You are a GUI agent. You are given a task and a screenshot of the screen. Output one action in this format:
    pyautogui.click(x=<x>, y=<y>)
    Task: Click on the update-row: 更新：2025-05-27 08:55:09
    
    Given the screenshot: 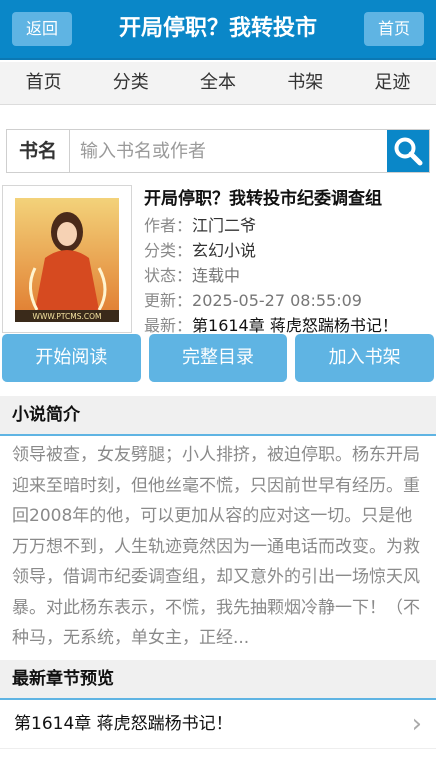 What is the action you would take?
    pyautogui.click(x=288, y=300)
    